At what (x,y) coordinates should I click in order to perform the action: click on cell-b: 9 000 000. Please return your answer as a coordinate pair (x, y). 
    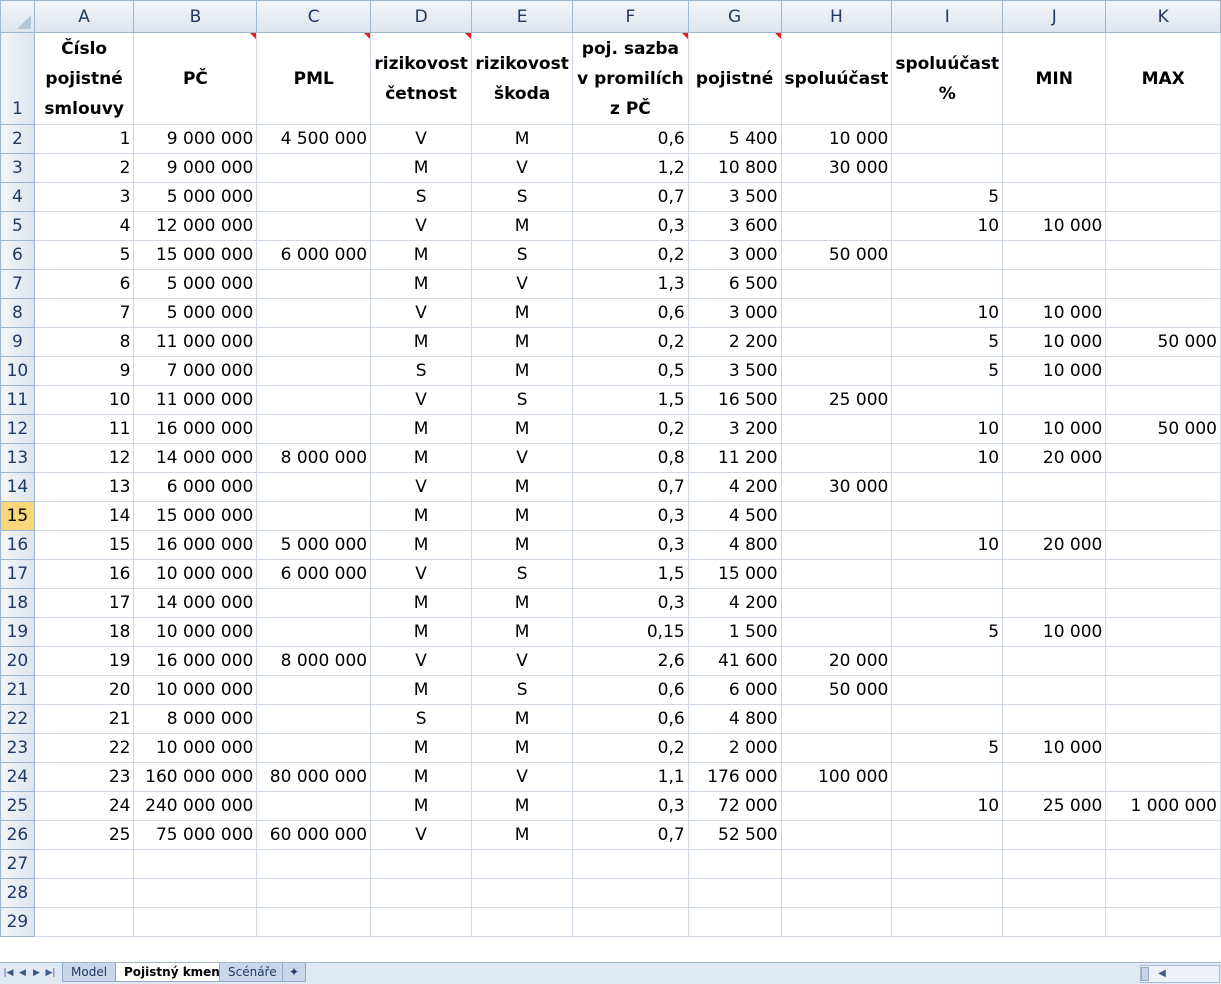
    Looking at the image, I should click on (195, 139).